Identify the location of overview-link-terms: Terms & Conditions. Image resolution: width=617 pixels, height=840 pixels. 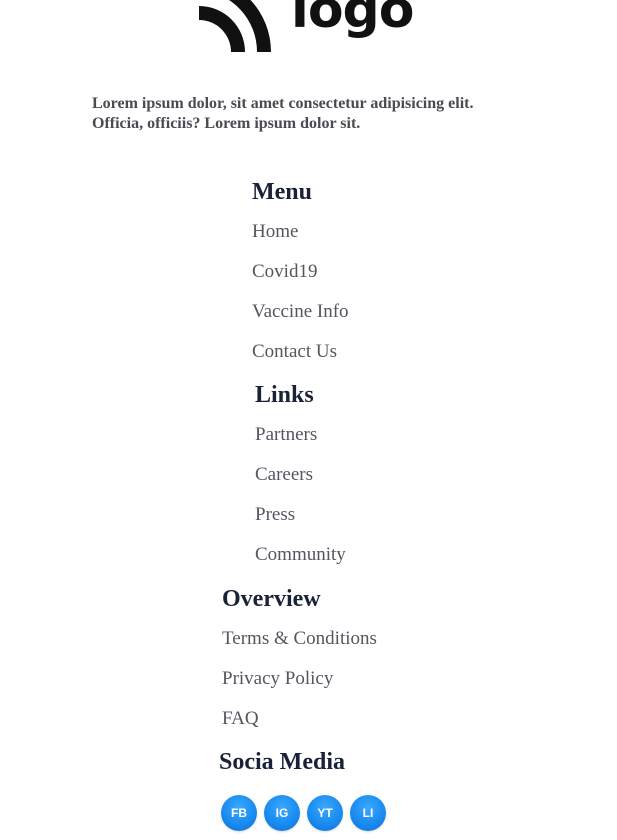
(299, 638).